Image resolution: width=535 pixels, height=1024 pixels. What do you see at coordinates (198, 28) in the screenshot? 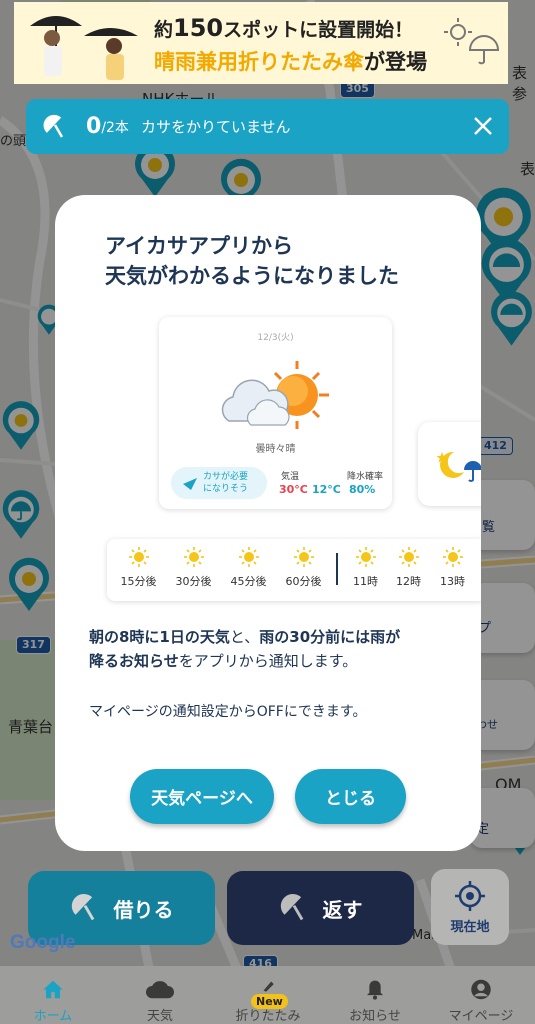
I see `banner-spot-count: 150` at bounding box center [198, 28].